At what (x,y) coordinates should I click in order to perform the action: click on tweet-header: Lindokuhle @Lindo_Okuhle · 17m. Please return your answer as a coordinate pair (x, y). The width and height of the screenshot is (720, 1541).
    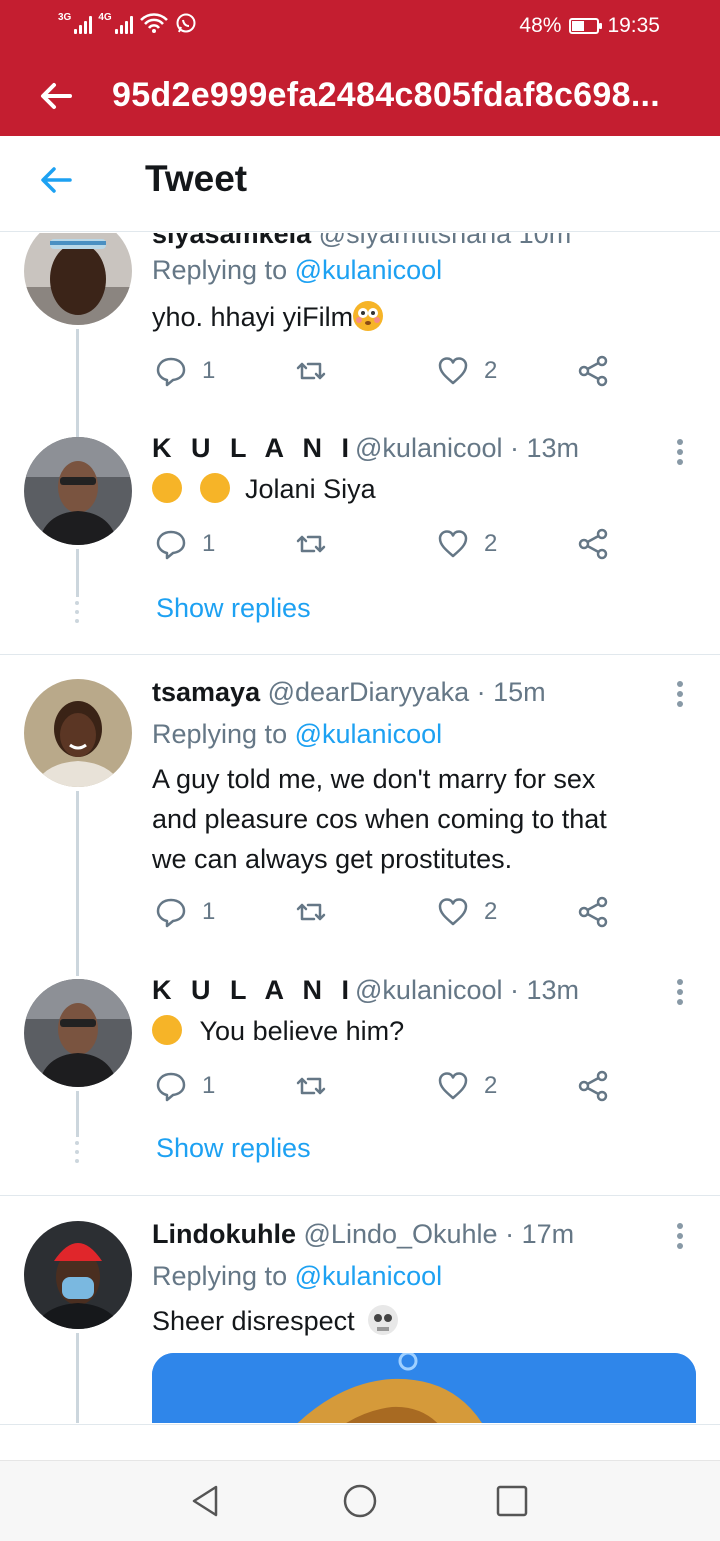
    Looking at the image, I should click on (363, 1234).